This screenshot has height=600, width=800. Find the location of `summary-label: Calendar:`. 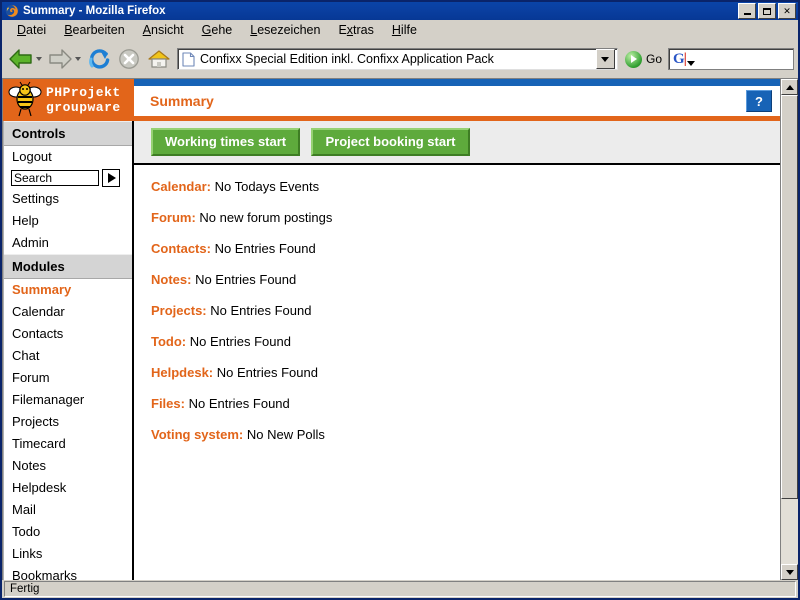

summary-label: Calendar: is located at coordinates (181, 186).